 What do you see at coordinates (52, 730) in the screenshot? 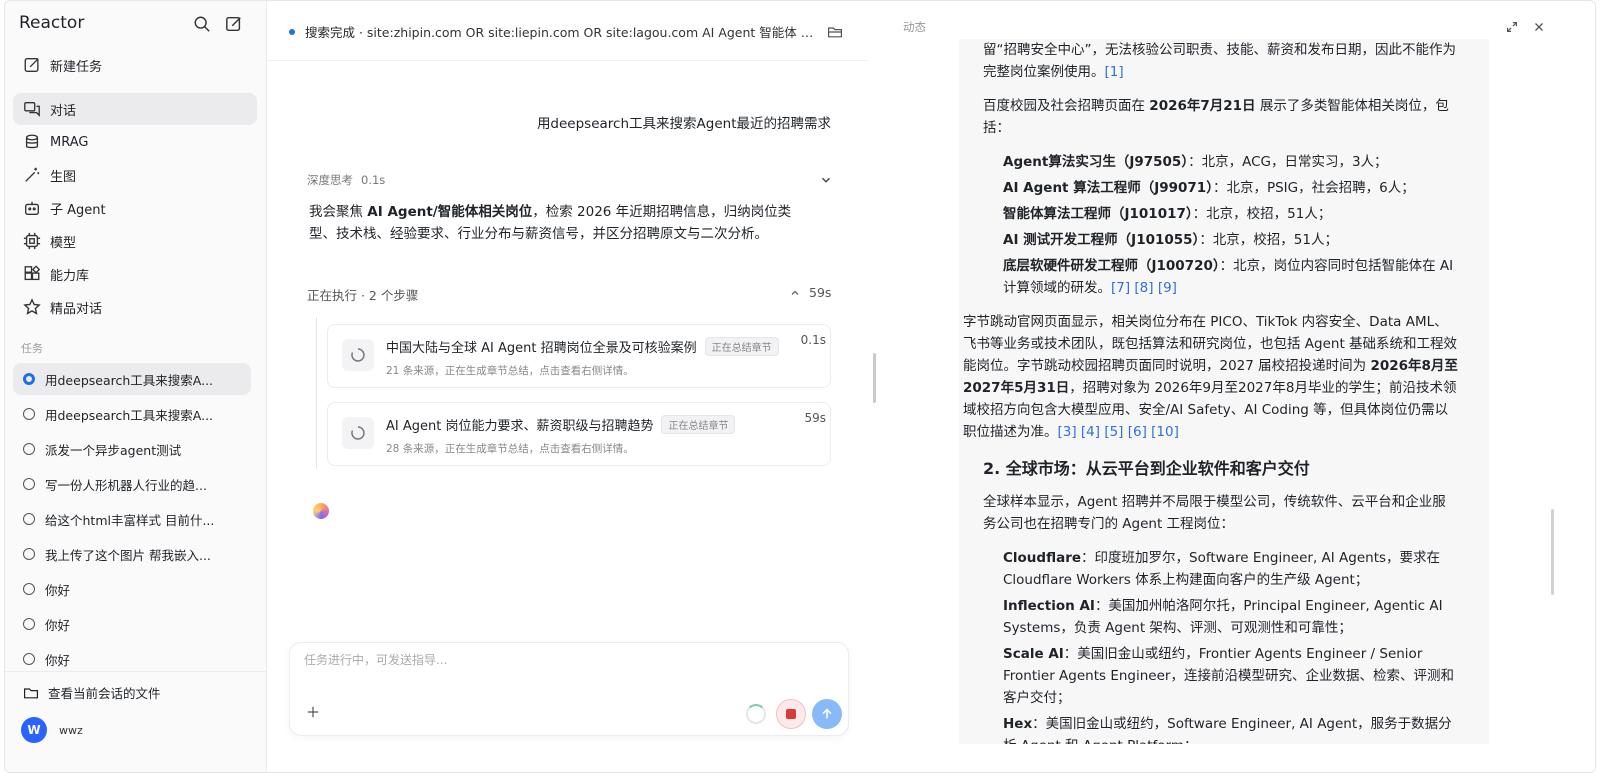
I see `user-profile: W wwz` at bounding box center [52, 730].